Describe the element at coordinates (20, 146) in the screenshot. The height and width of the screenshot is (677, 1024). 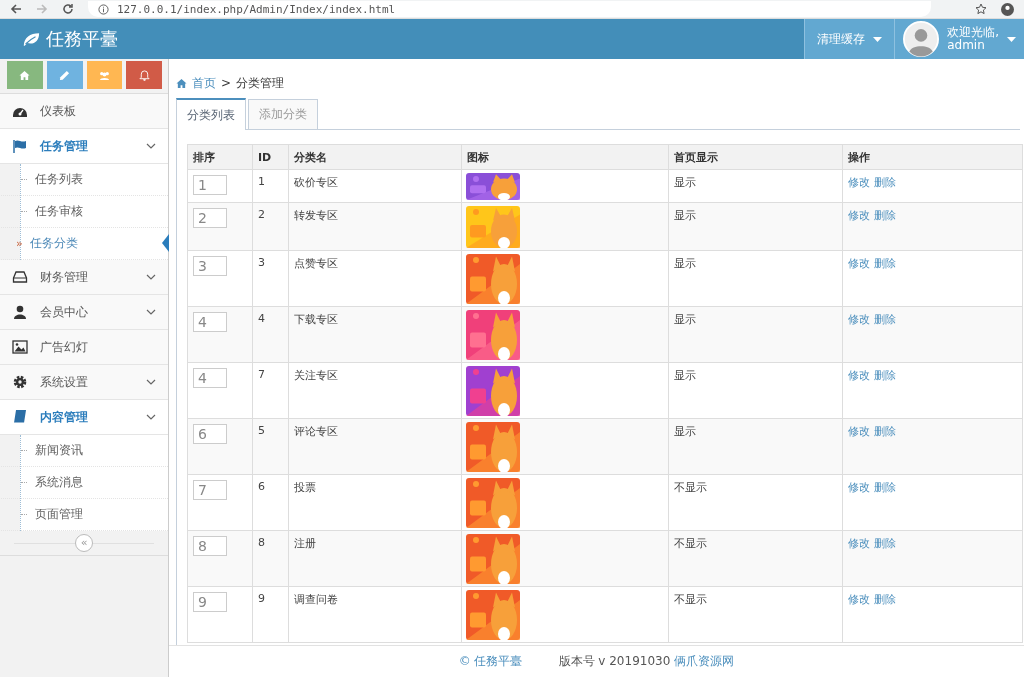
I see `flag-icon` at that location.